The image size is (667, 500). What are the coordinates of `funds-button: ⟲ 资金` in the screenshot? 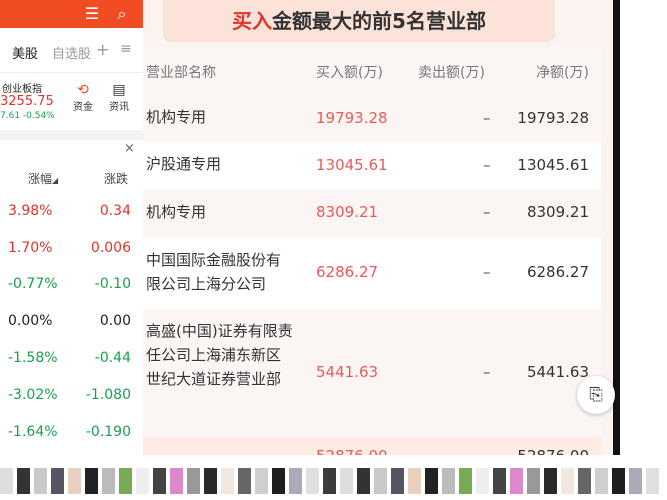 It's located at (83, 97).